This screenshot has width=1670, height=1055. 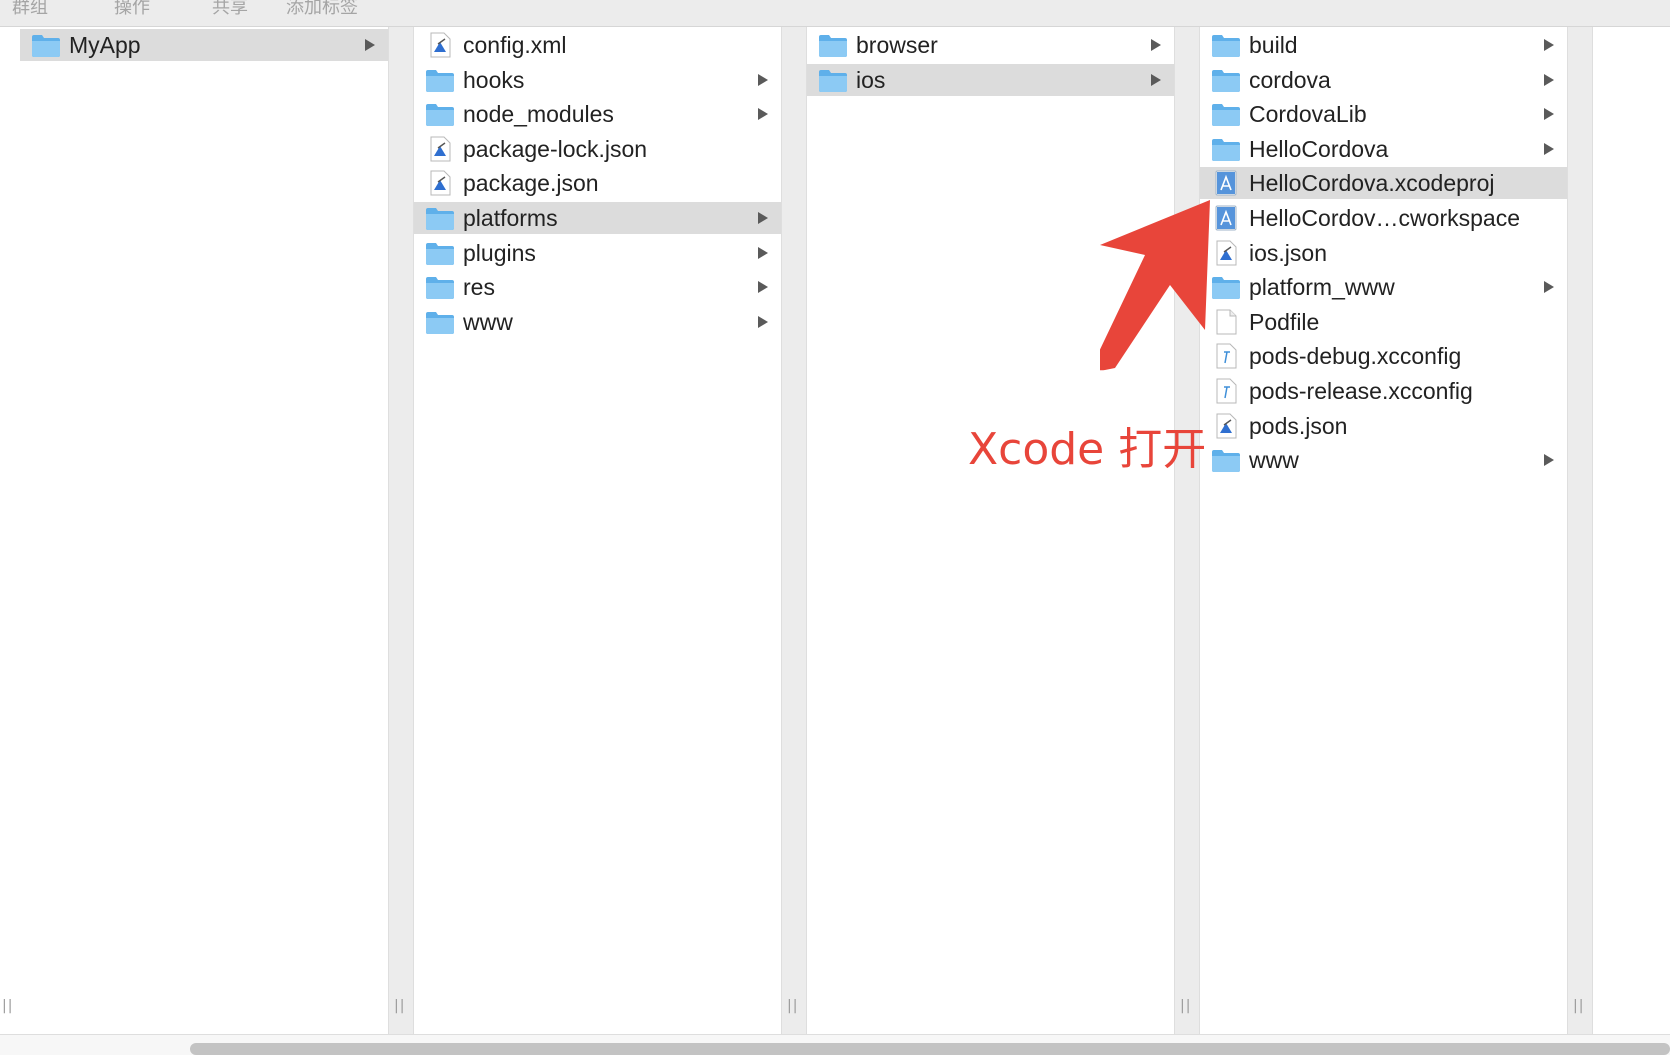 What do you see at coordinates (1383, 45) in the screenshot?
I see `file-row: build` at bounding box center [1383, 45].